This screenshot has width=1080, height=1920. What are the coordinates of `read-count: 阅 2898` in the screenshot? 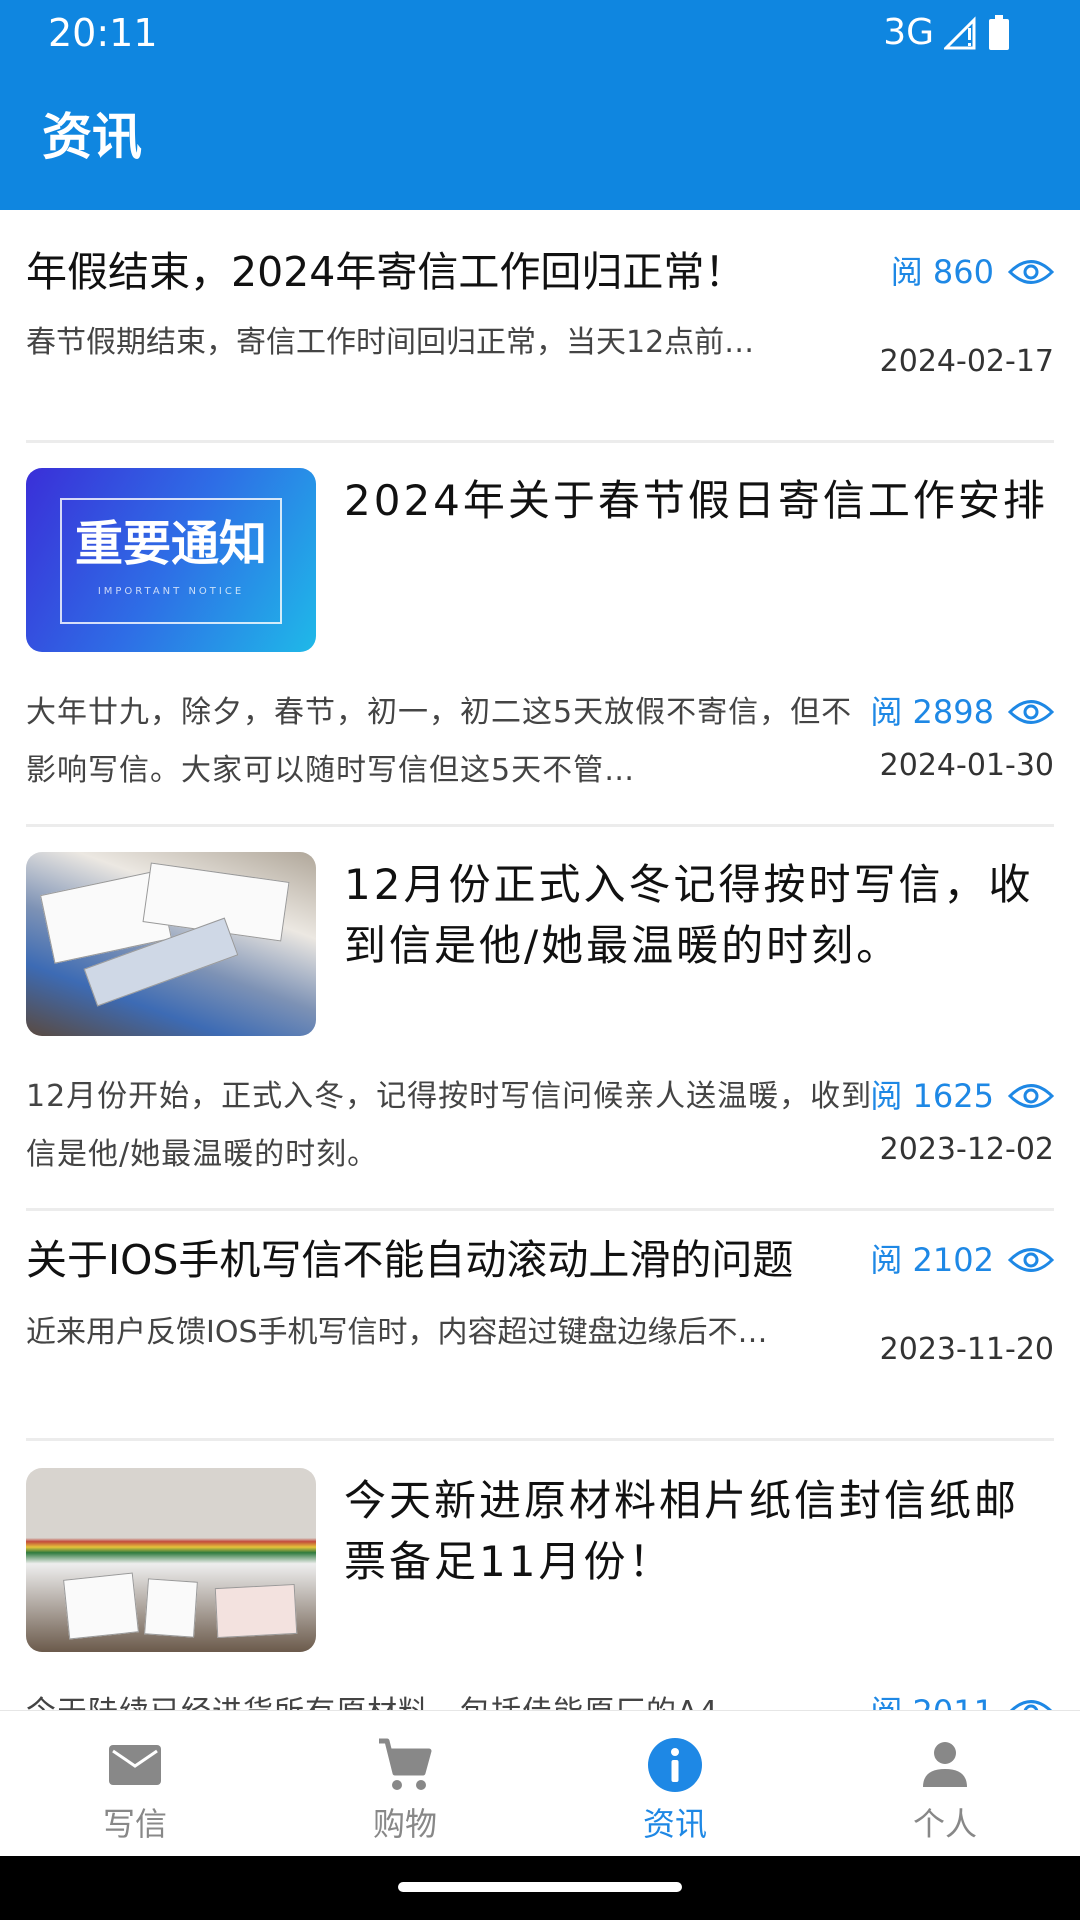 It's located at (962, 712).